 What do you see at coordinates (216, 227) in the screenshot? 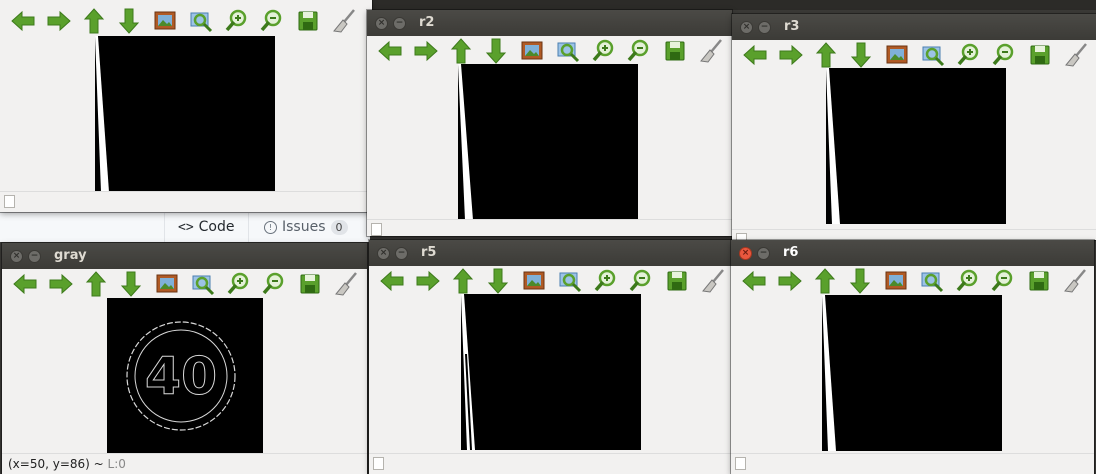
I see `tab-code-label: Code` at bounding box center [216, 227].